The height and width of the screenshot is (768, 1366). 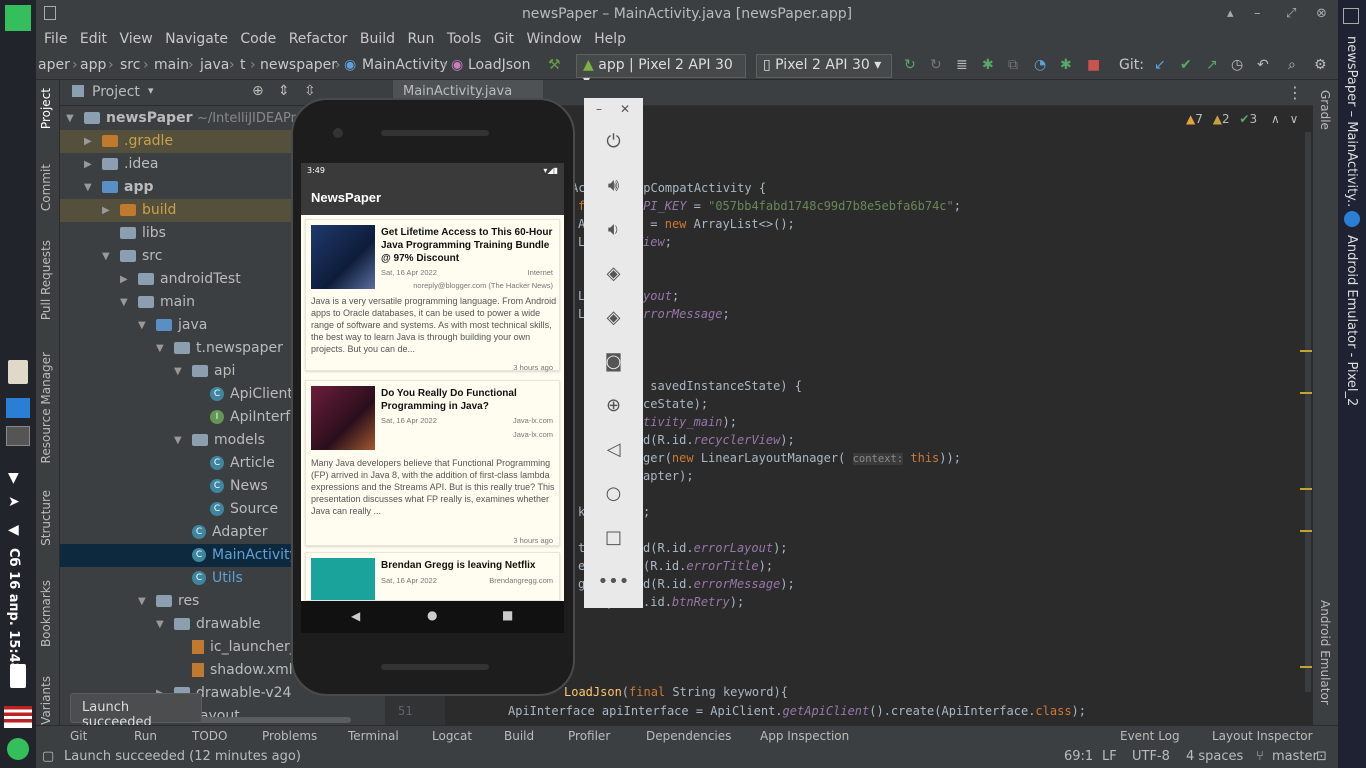 I want to click on overview-icon: □, so click(x=613, y=537).